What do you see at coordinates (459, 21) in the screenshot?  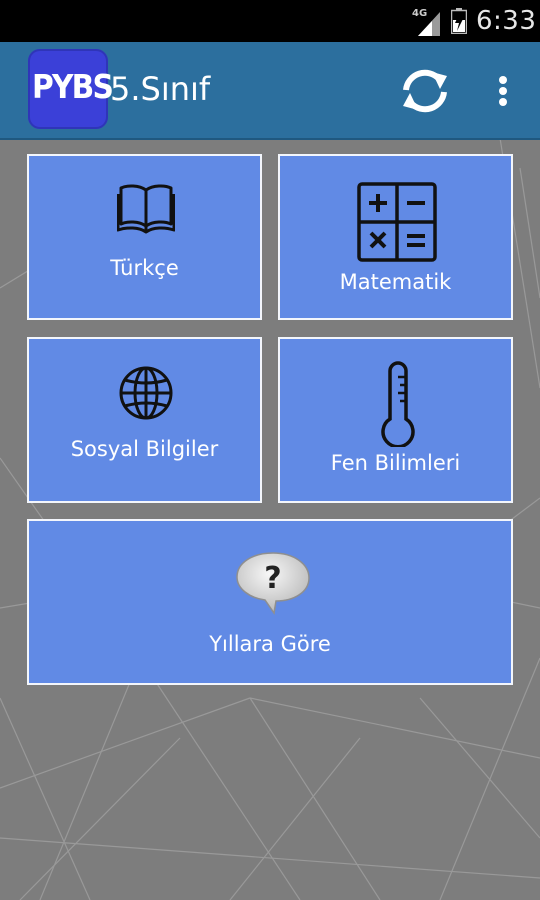 I see `battery-icon` at bounding box center [459, 21].